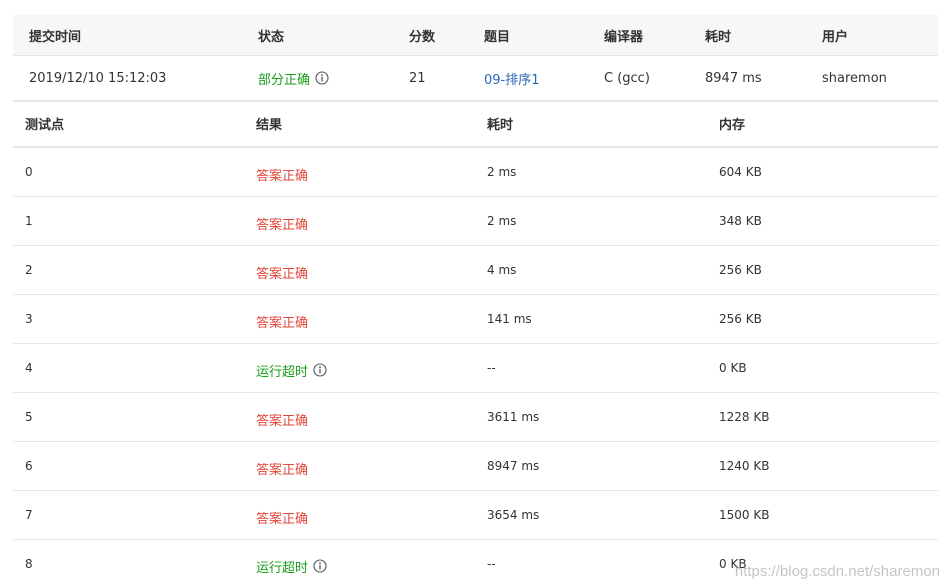 The width and height of the screenshot is (950, 588). I want to click on test-point-id: 5, so click(29, 417).